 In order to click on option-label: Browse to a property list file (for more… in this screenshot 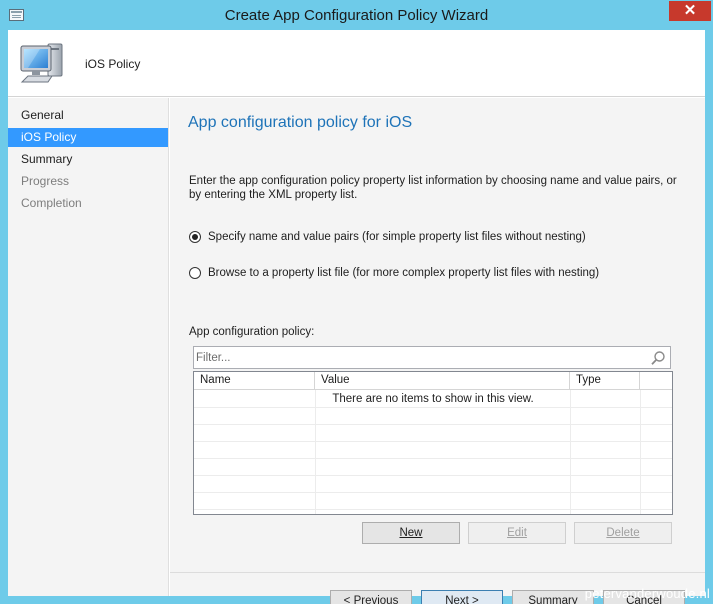, I will do `click(404, 273)`.